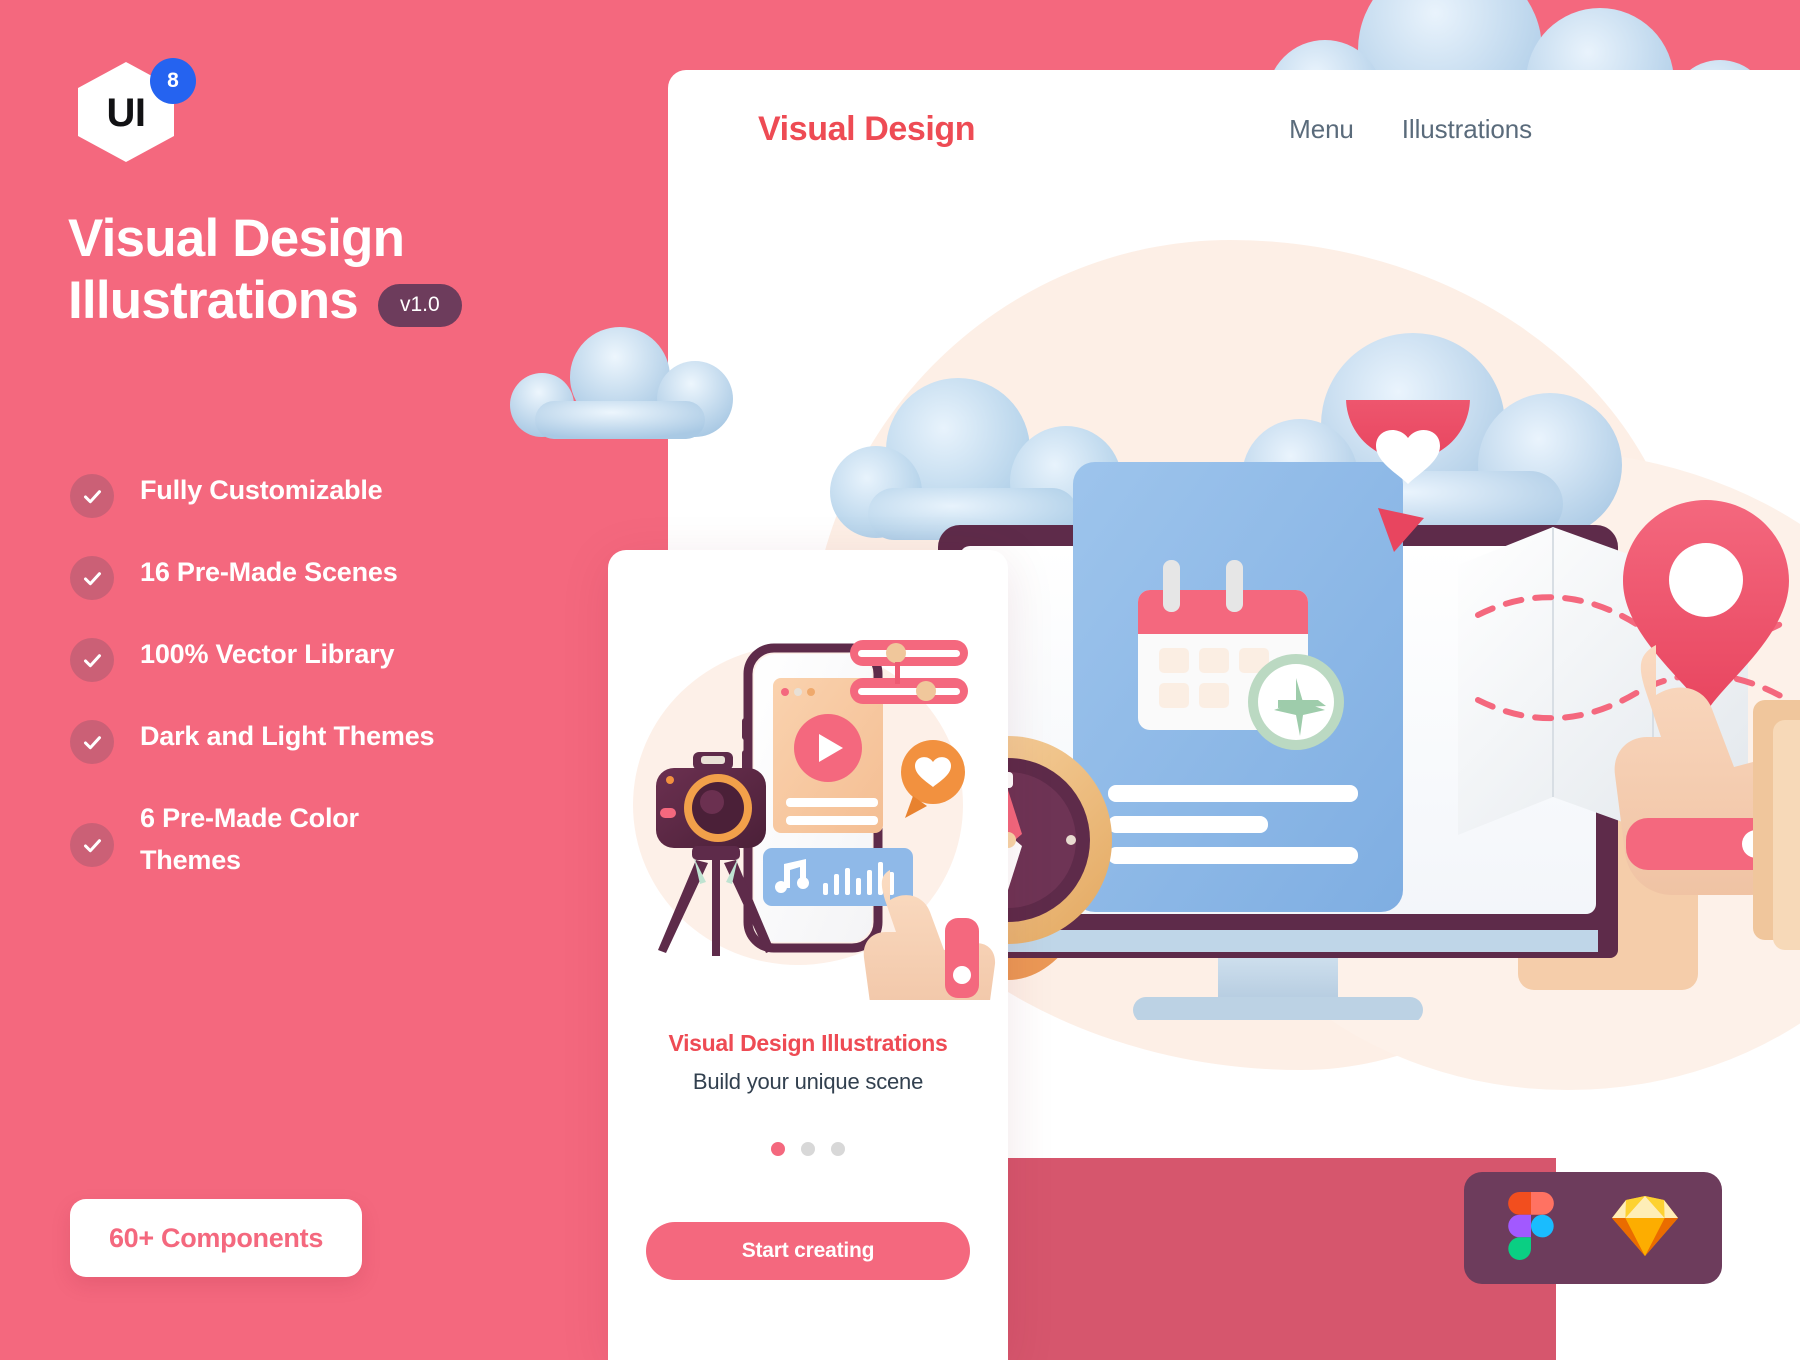 The width and height of the screenshot is (1800, 1360). What do you see at coordinates (213, 300) in the screenshot?
I see `page-title-line-2: Illustrations` at bounding box center [213, 300].